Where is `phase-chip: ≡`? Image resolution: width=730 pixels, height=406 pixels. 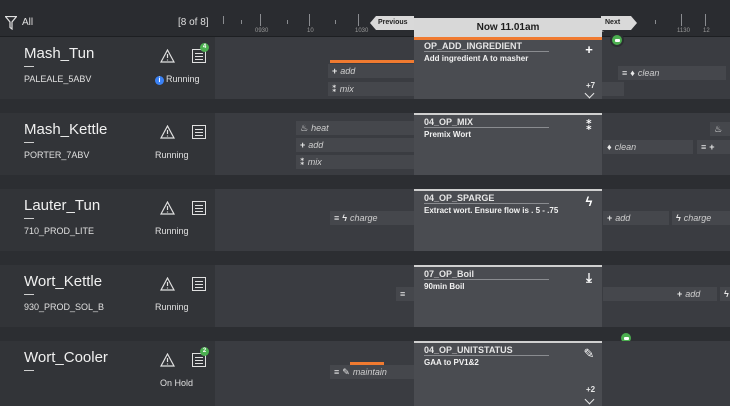
phase-chip: ≡ is located at coordinates (405, 294).